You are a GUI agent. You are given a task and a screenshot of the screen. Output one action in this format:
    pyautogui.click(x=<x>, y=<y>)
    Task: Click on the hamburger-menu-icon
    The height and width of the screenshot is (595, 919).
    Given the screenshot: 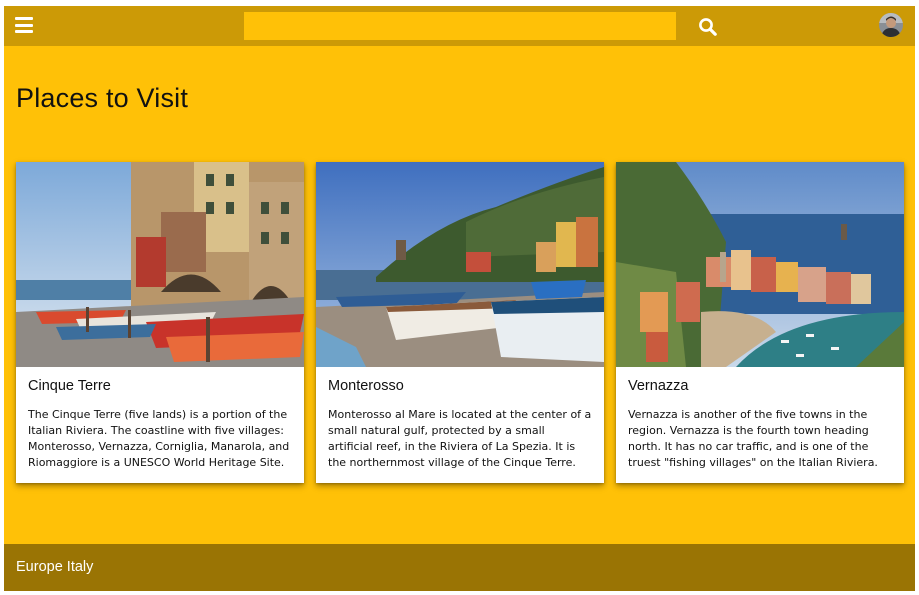 What is the action you would take?
    pyautogui.click(x=24, y=25)
    